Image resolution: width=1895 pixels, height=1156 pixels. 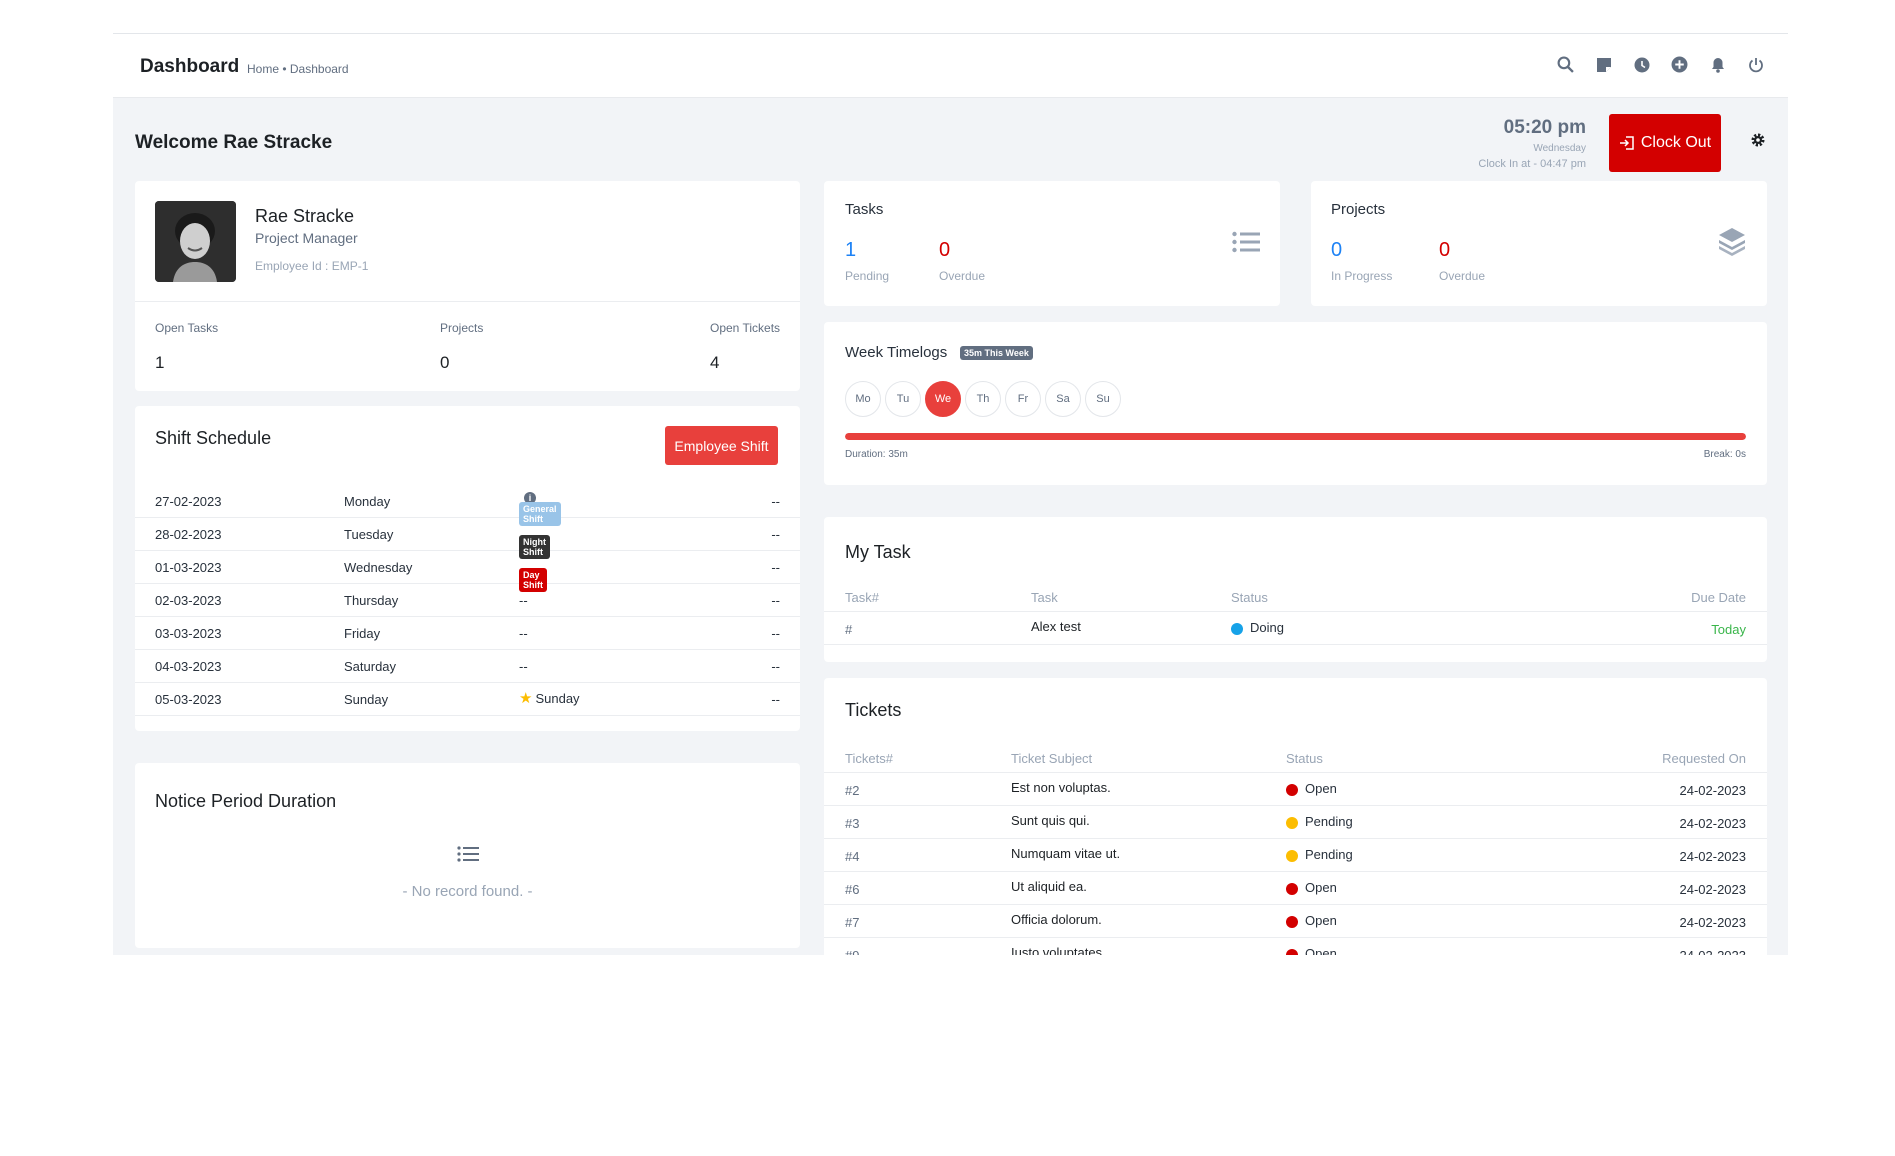 What do you see at coordinates (467, 699) in the screenshot?
I see `shift-row: 05-03-2023 Sunday ★ Sunday --` at bounding box center [467, 699].